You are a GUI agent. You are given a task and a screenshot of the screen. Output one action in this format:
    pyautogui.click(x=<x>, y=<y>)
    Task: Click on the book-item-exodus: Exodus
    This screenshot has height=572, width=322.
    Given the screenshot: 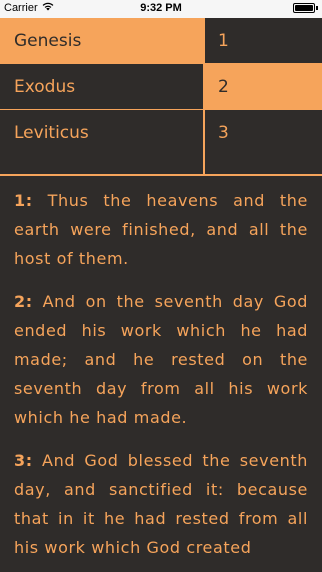 What is the action you would take?
    pyautogui.click(x=101, y=87)
    